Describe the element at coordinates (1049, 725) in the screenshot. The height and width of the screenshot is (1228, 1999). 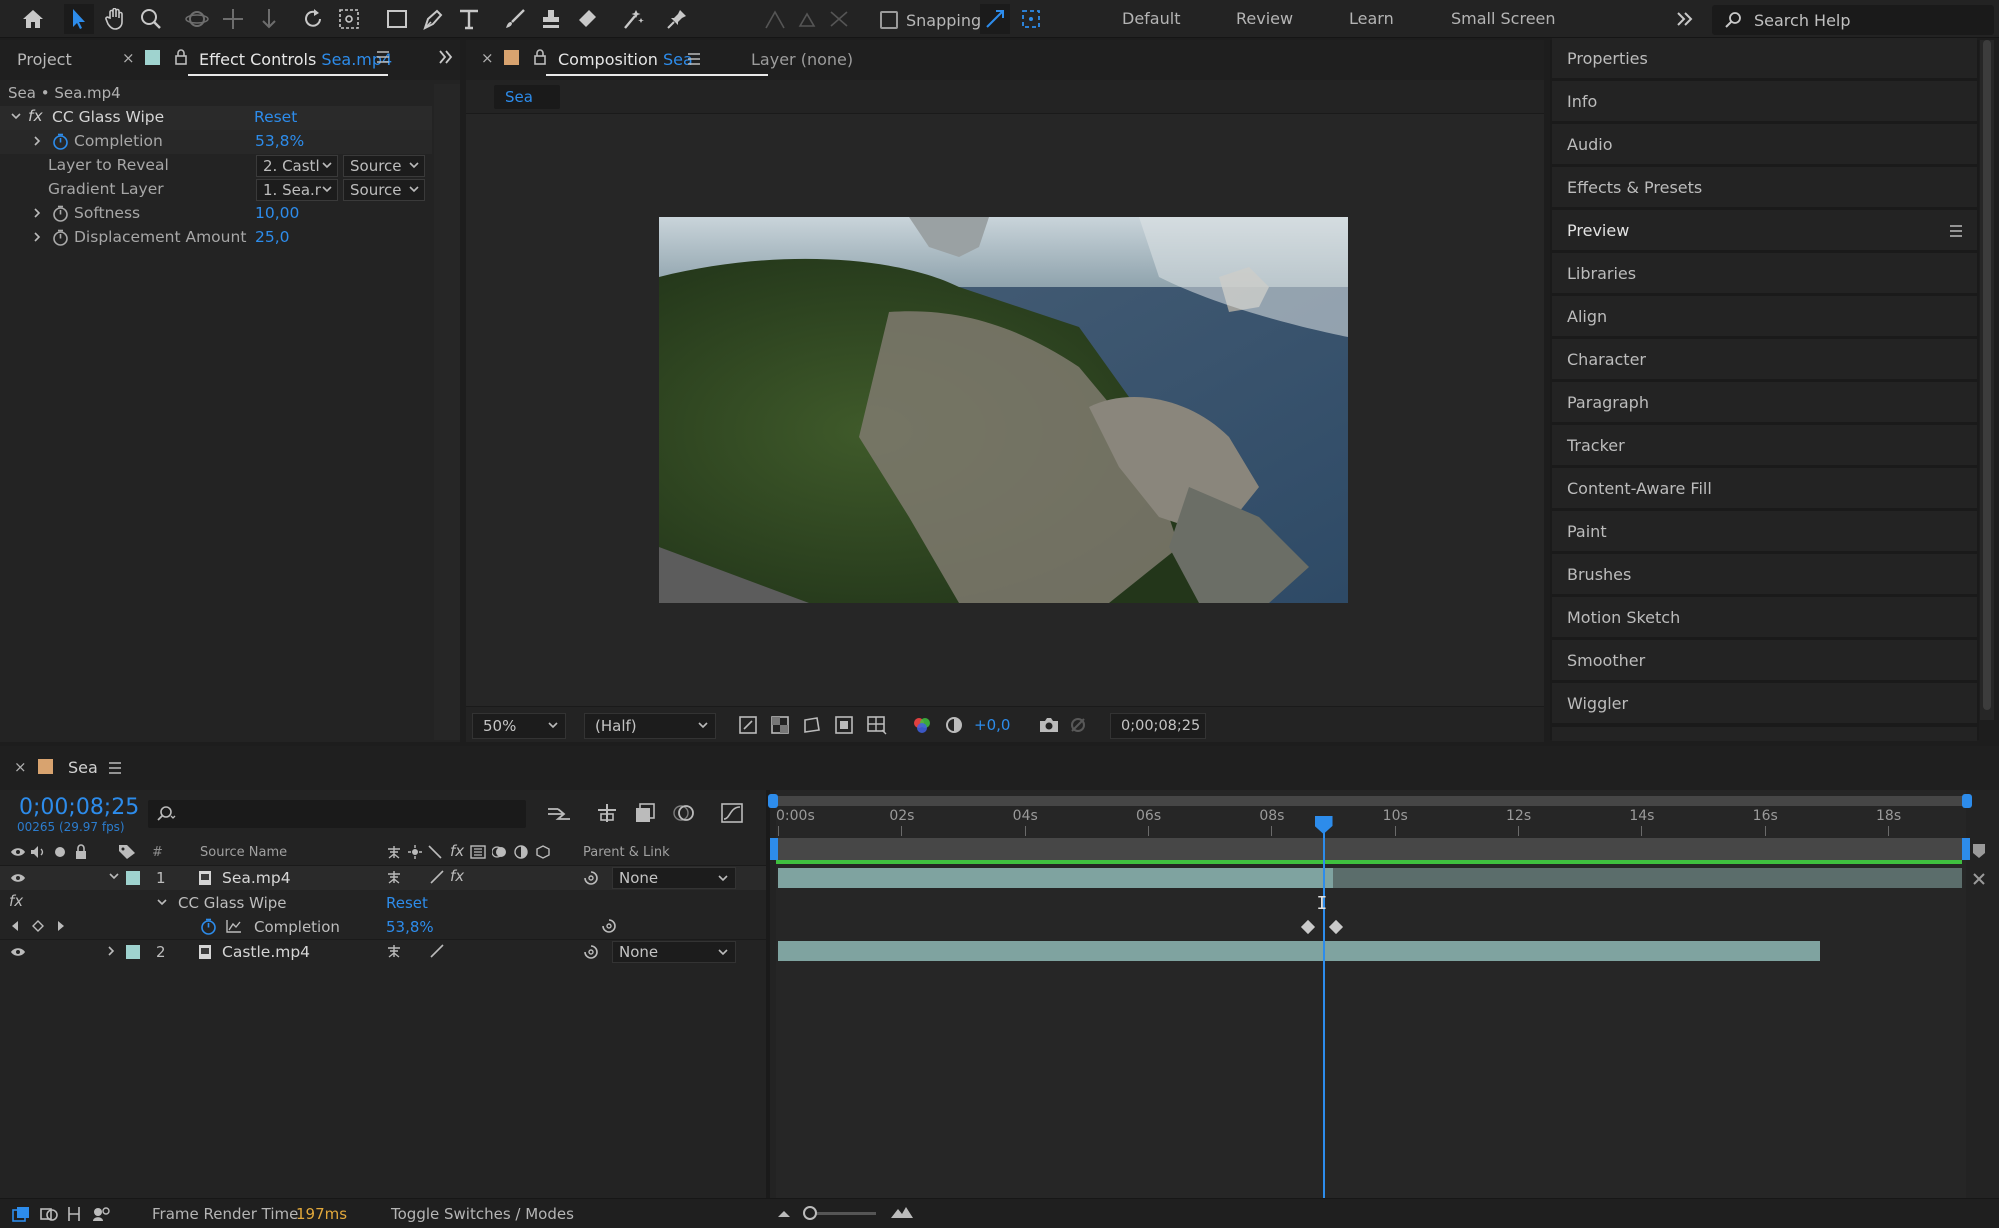
I see `snapshot-camera-icon` at that location.